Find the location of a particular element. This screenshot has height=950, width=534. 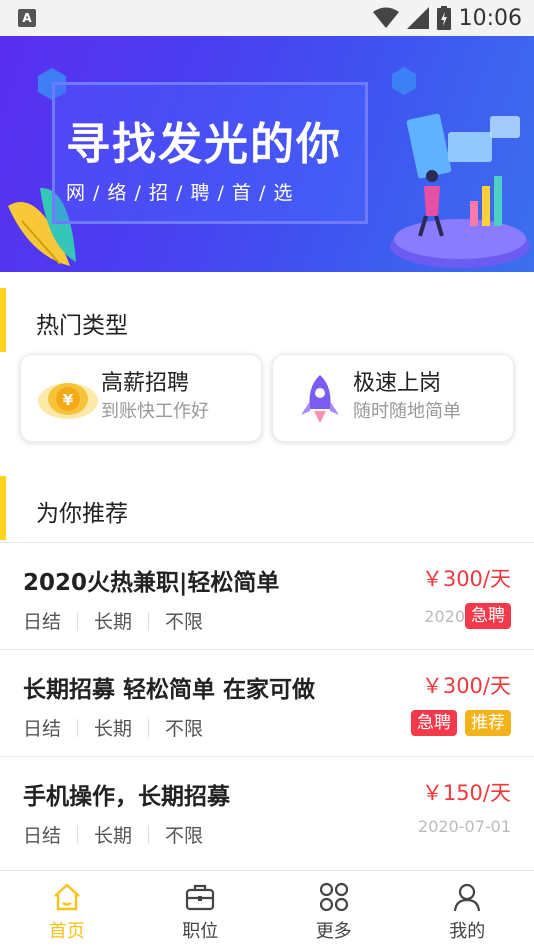

card-title: 高薪招聘 is located at coordinates (145, 383).